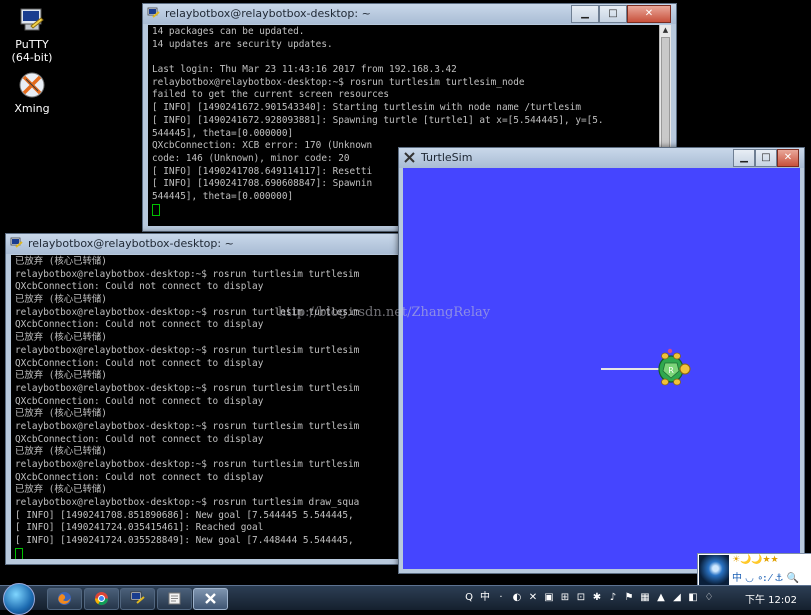 The height and width of the screenshot is (615, 811). Describe the element at coordinates (268, 13) in the screenshot. I see `window-title: relaybotbox@relaybotbox-desktop: ~` at that location.